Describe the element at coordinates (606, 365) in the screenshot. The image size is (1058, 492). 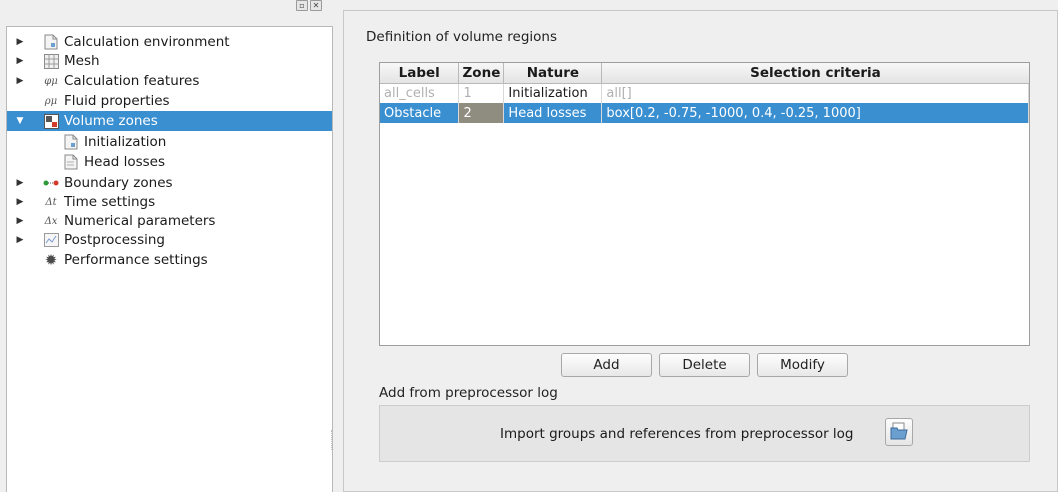
I see `add-button: Add` at that location.